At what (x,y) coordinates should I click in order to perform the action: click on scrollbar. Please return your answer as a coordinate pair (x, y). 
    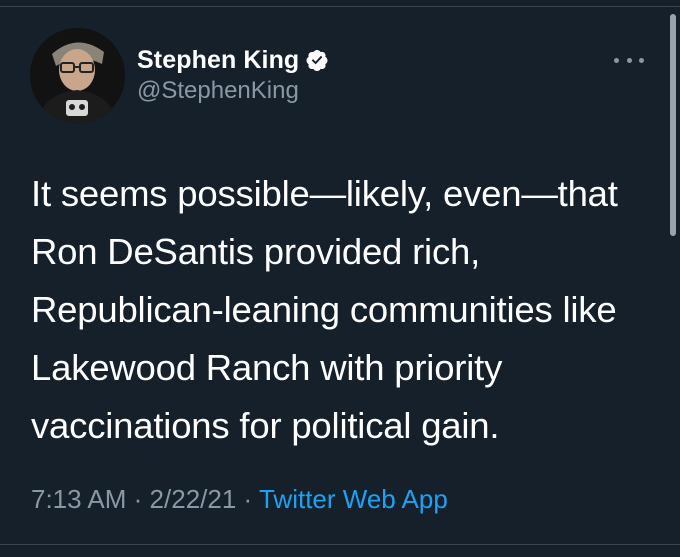
    Looking at the image, I should click on (673, 125).